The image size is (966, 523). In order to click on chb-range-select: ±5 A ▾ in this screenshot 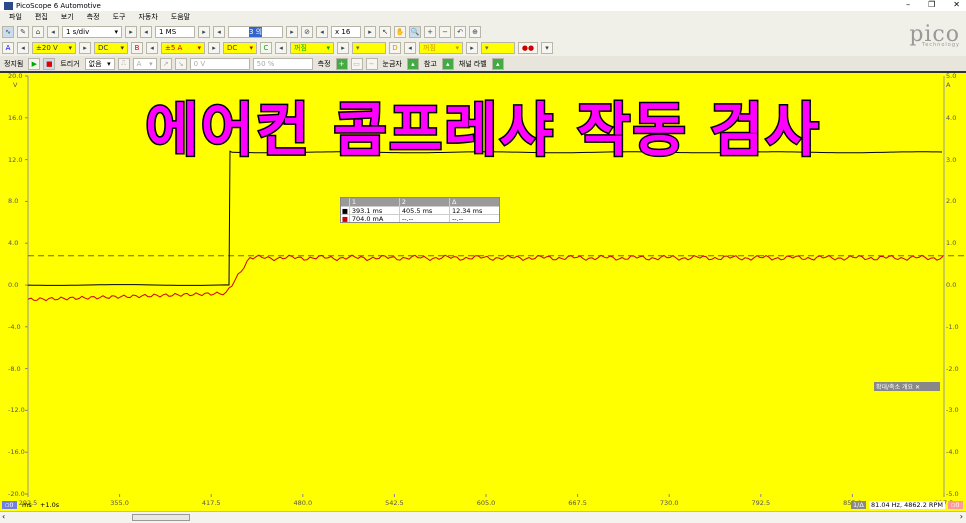, I will do `click(183, 47)`.